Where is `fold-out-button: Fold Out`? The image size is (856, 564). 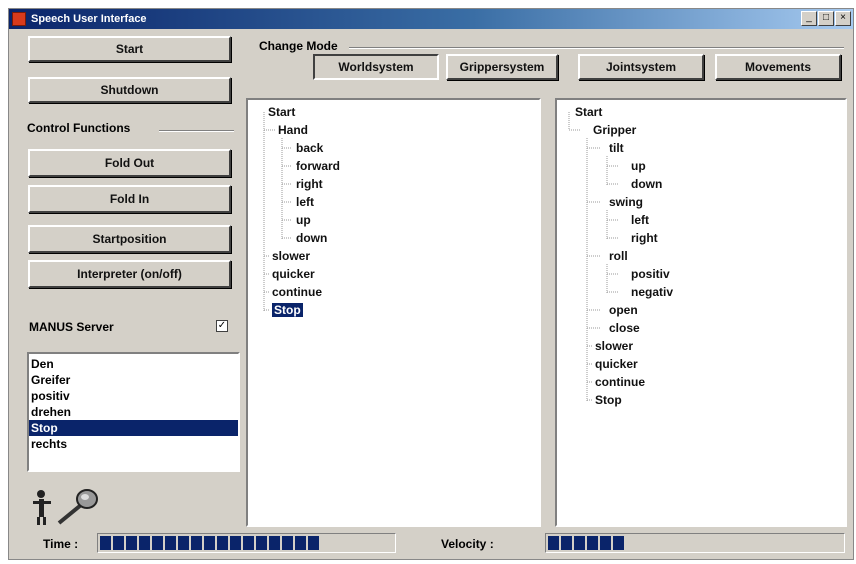 fold-out-button: Fold Out is located at coordinates (129, 163).